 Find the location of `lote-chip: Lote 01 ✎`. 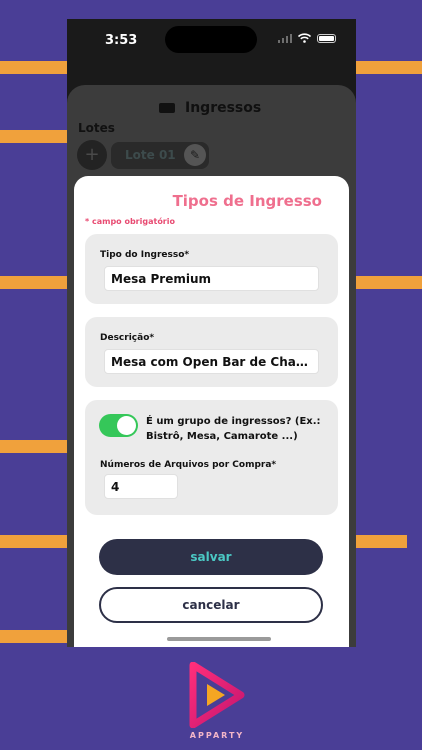

lote-chip: Lote 01 ✎ is located at coordinates (160, 155).